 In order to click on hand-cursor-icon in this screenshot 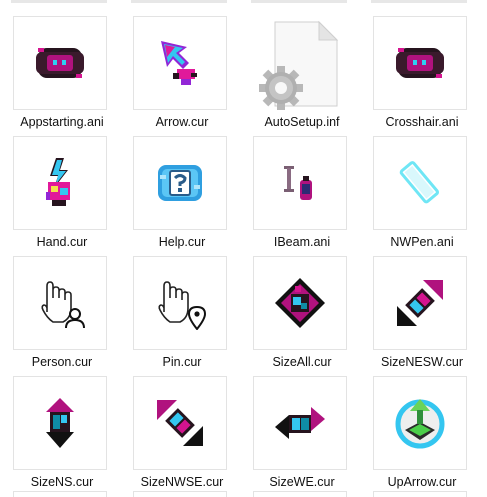, I will do `click(58, 182)`.